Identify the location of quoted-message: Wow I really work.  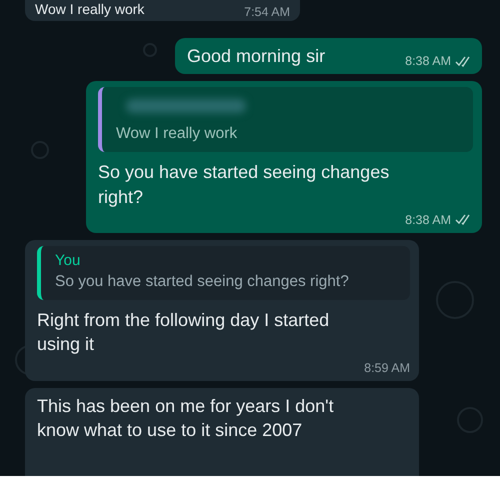
(285, 119).